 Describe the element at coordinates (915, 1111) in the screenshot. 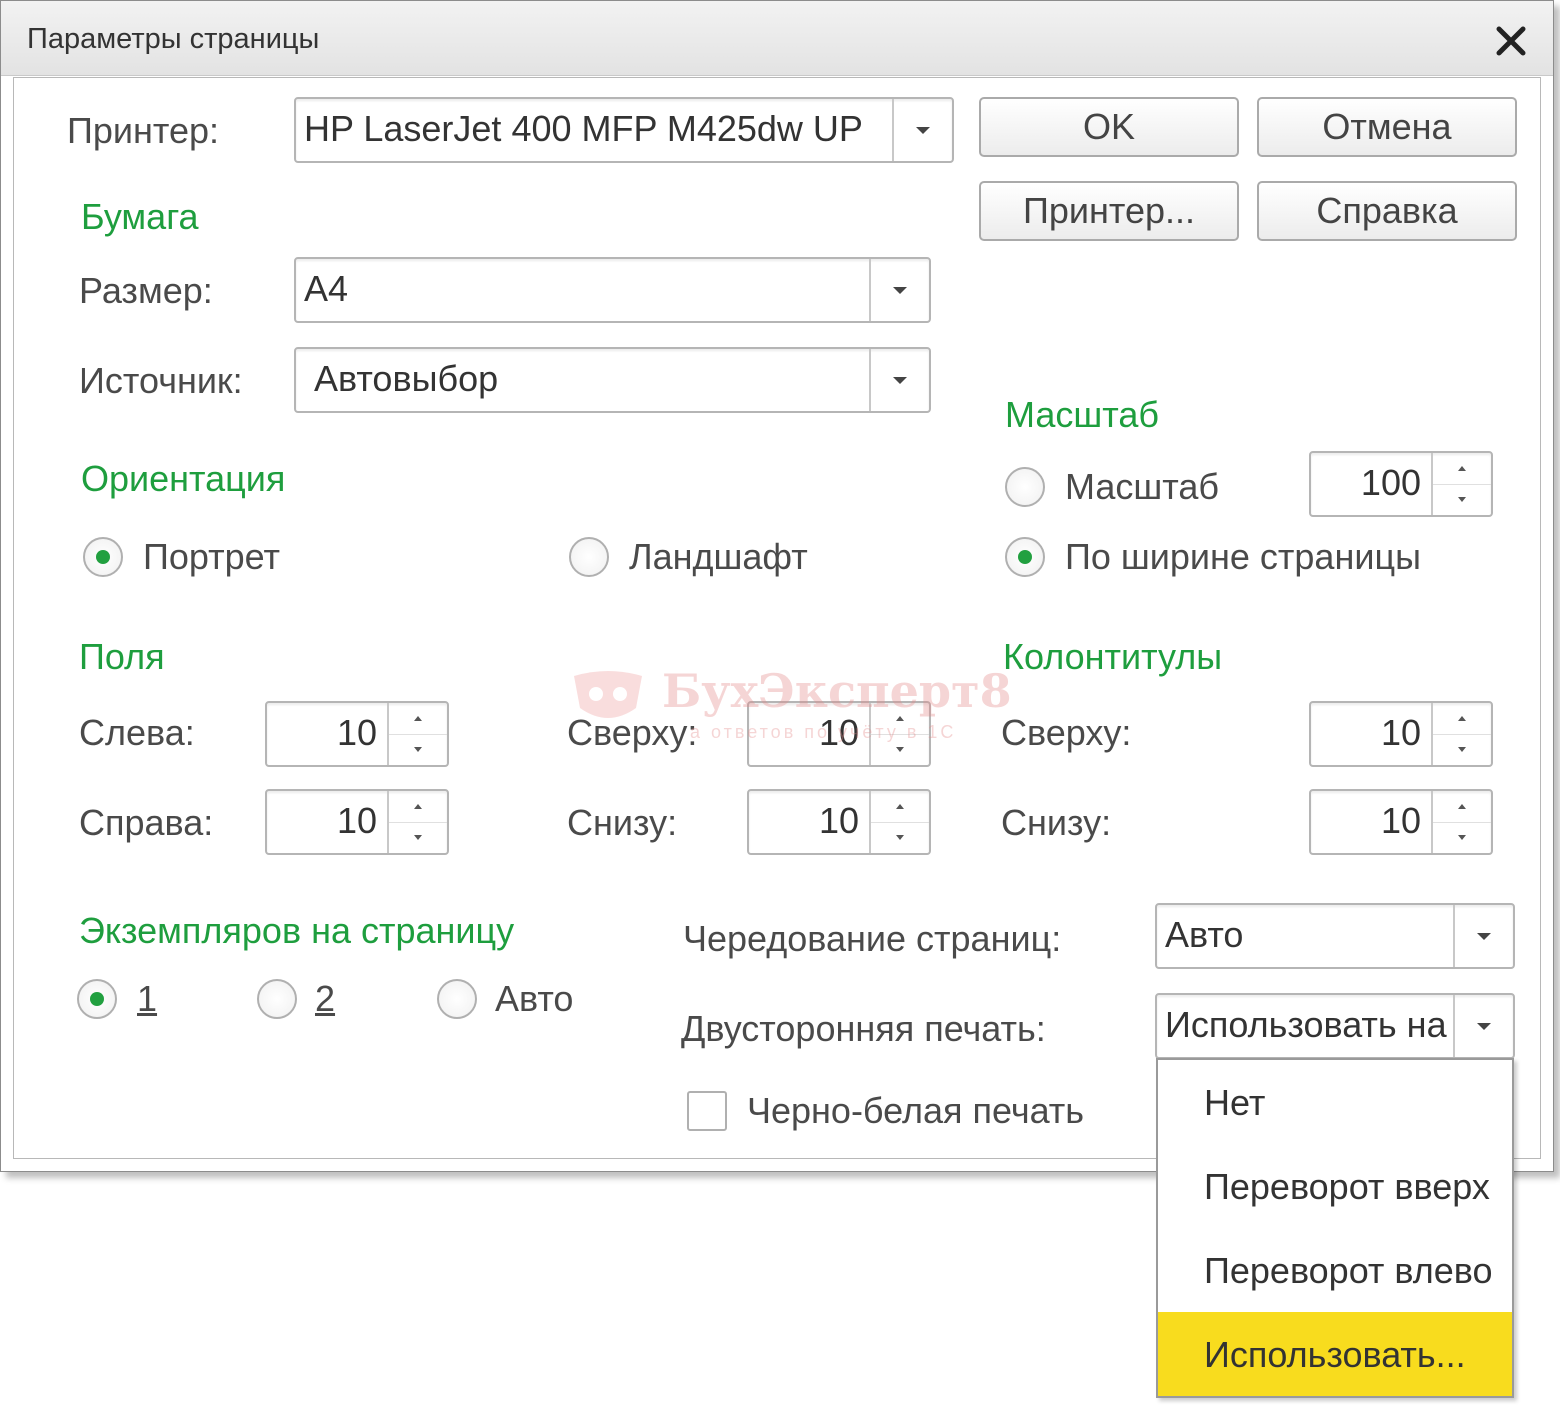

I see `bw-label: Черно-белая печать` at that location.